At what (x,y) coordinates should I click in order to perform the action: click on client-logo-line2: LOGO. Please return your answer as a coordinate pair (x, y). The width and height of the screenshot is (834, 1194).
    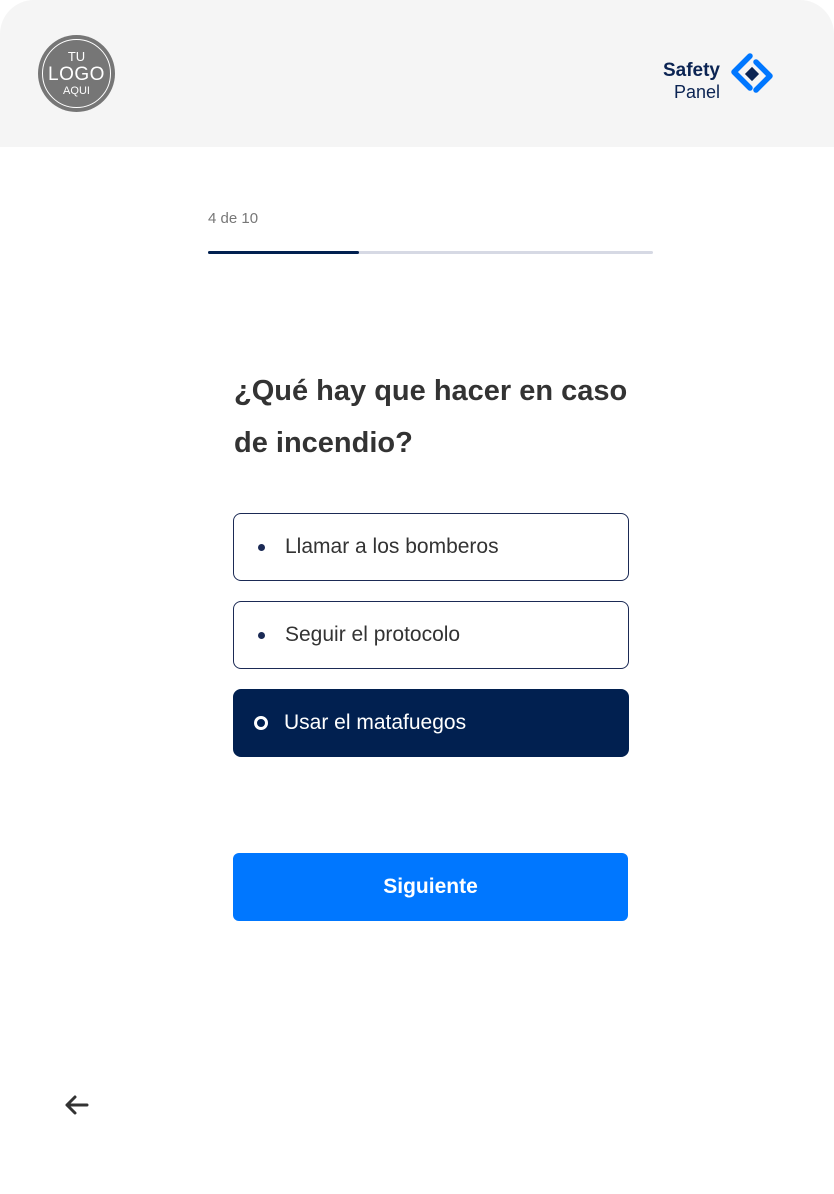
    Looking at the image, I should click on (76, 74).